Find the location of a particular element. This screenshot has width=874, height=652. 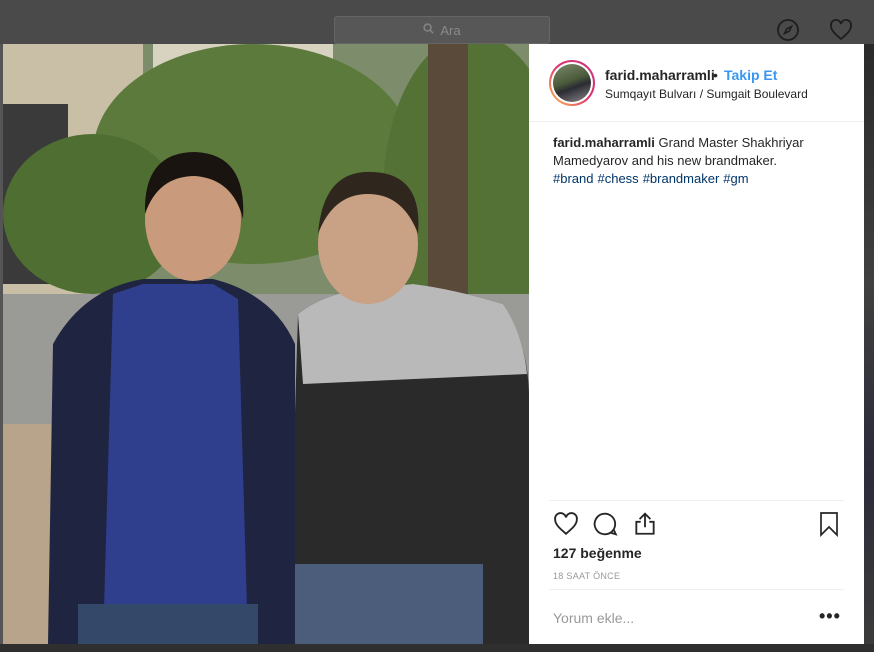

hashtag-list: #brand #chess #brandmaker #gm is located at coordinates (698, 179).